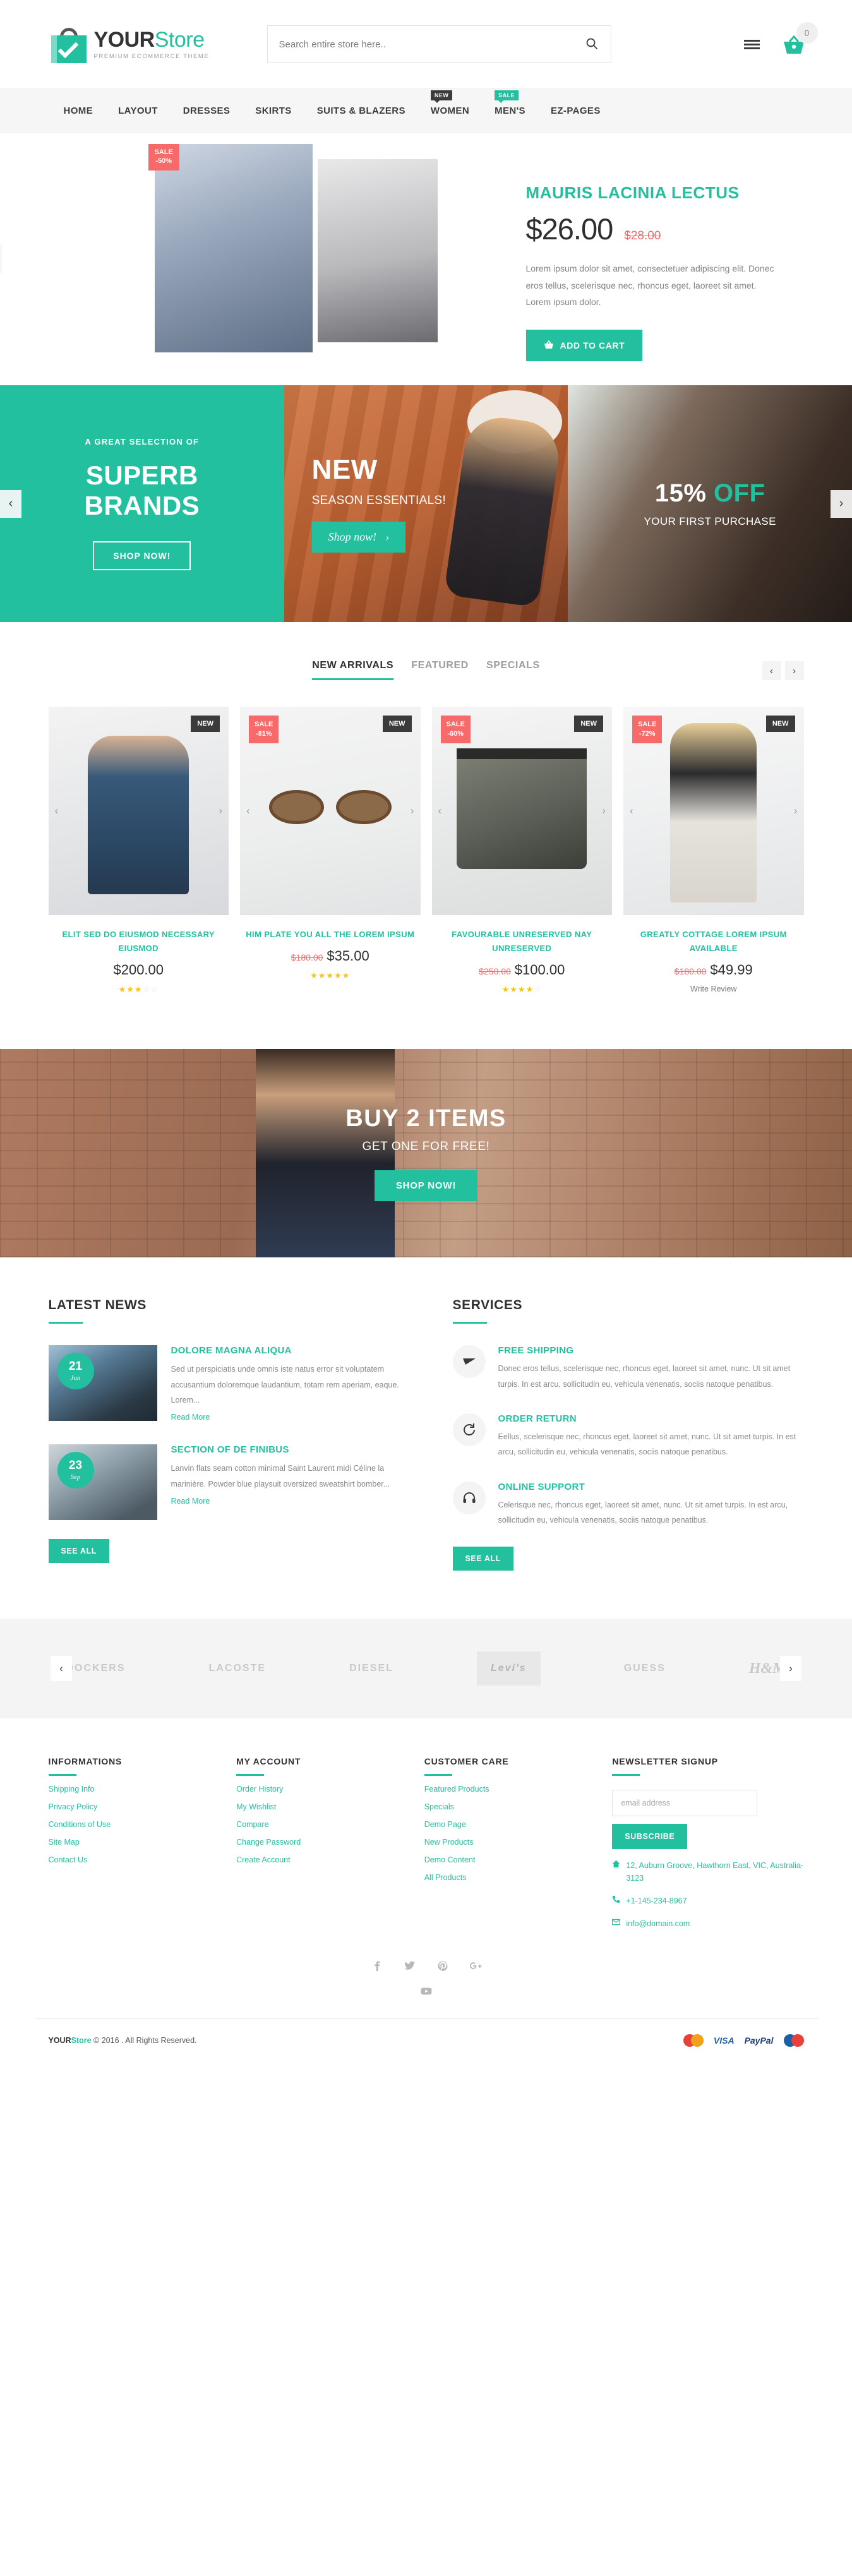 The width and height of the screenshot is (852, 2576). Describe the element at coordinates (790, 1669) in the screenshot. I see `brands-next-button: ›` at that location.